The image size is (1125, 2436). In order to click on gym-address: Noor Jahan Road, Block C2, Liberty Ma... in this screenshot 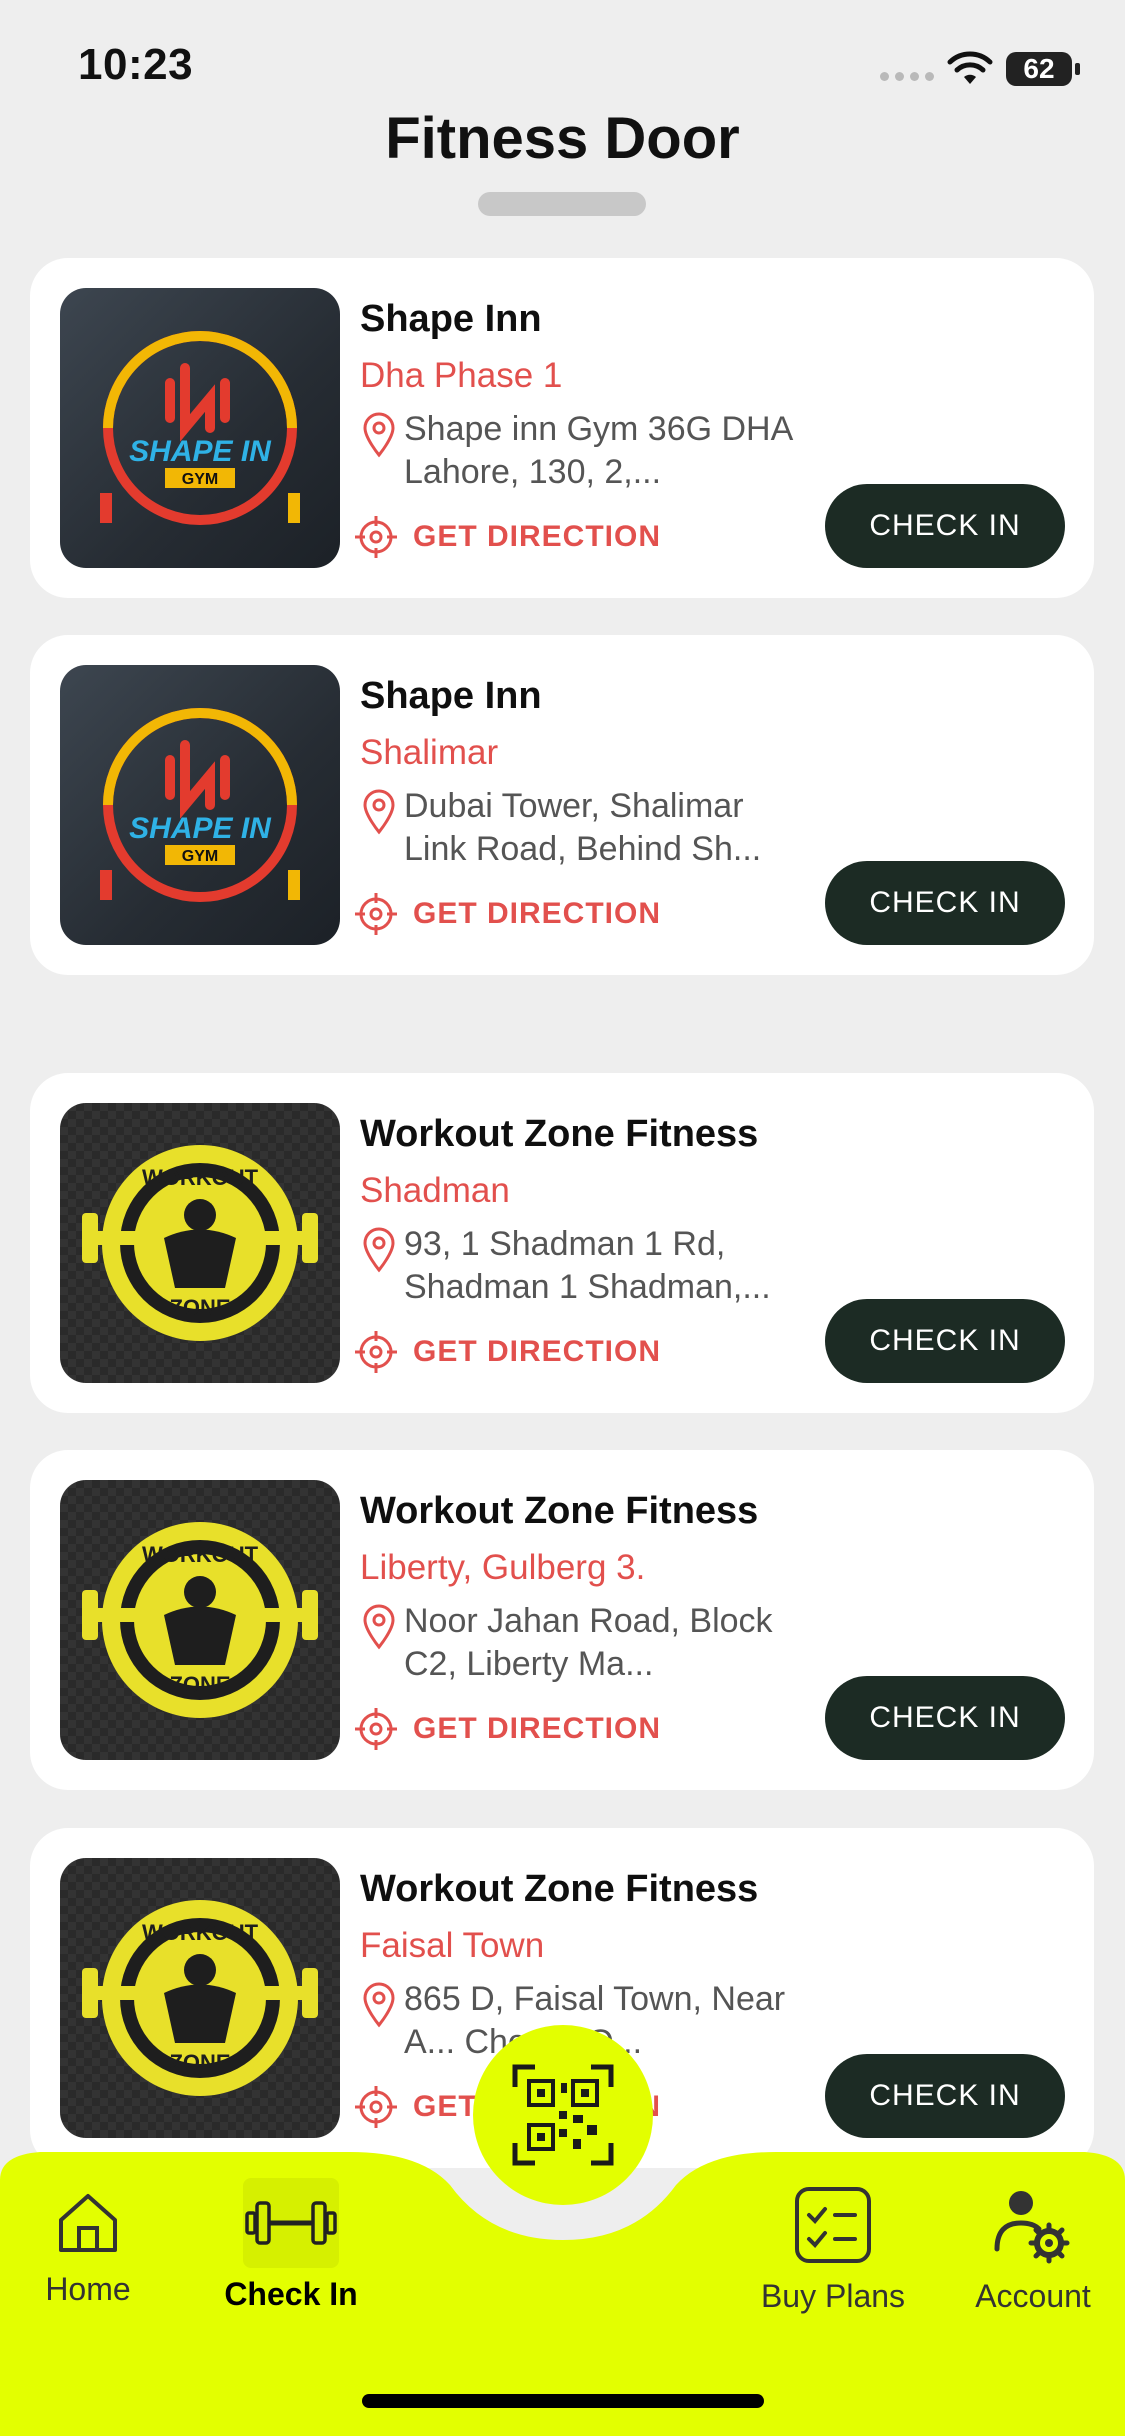, I will do `click(588, 1642)`.